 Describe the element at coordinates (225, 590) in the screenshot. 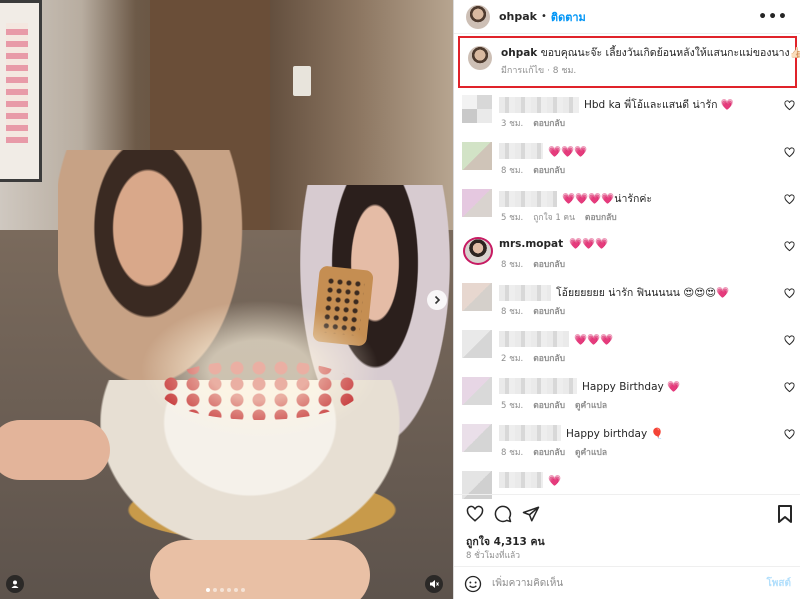

I see `carousel-indicator` at that location.